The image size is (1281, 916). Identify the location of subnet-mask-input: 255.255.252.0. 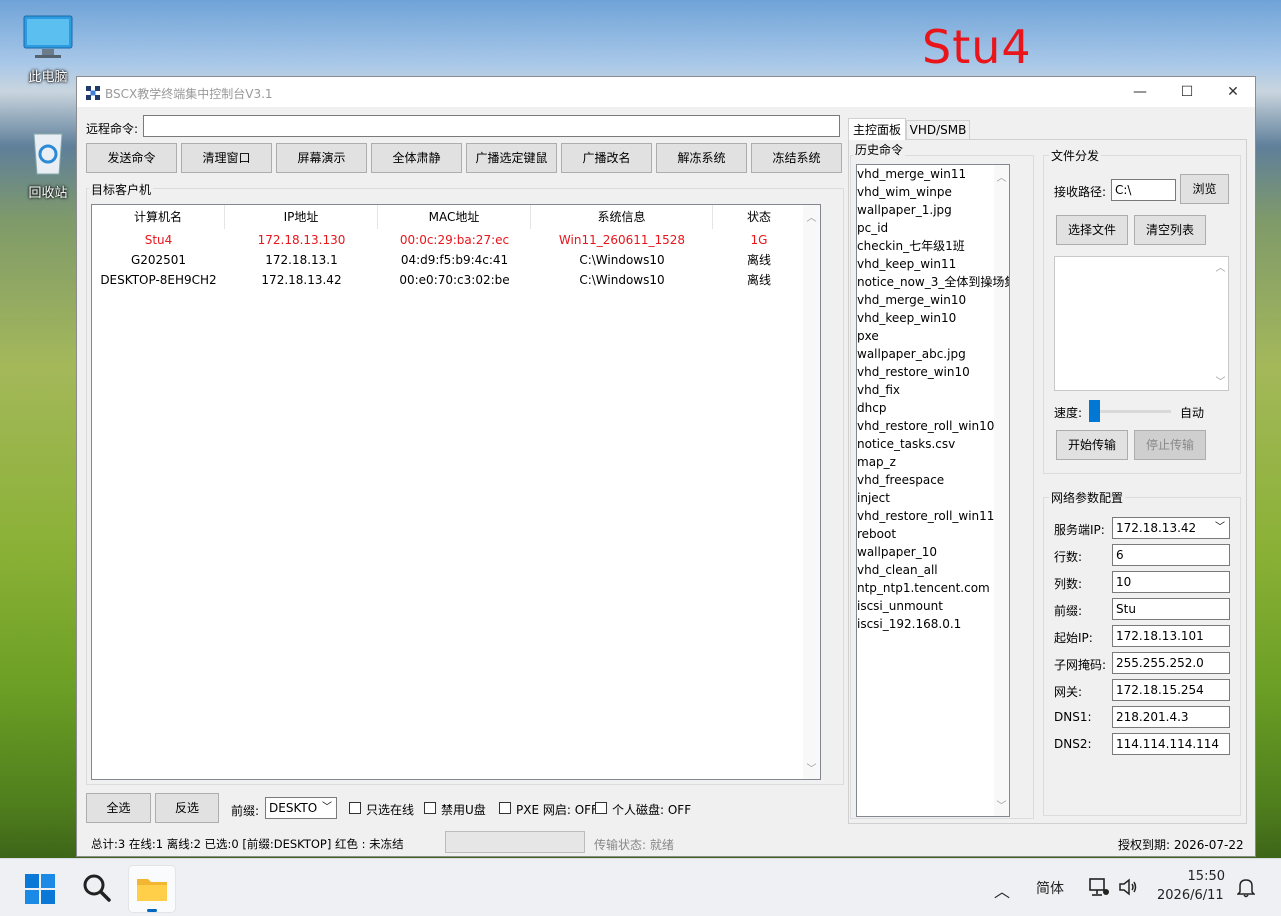
(1171, 663).